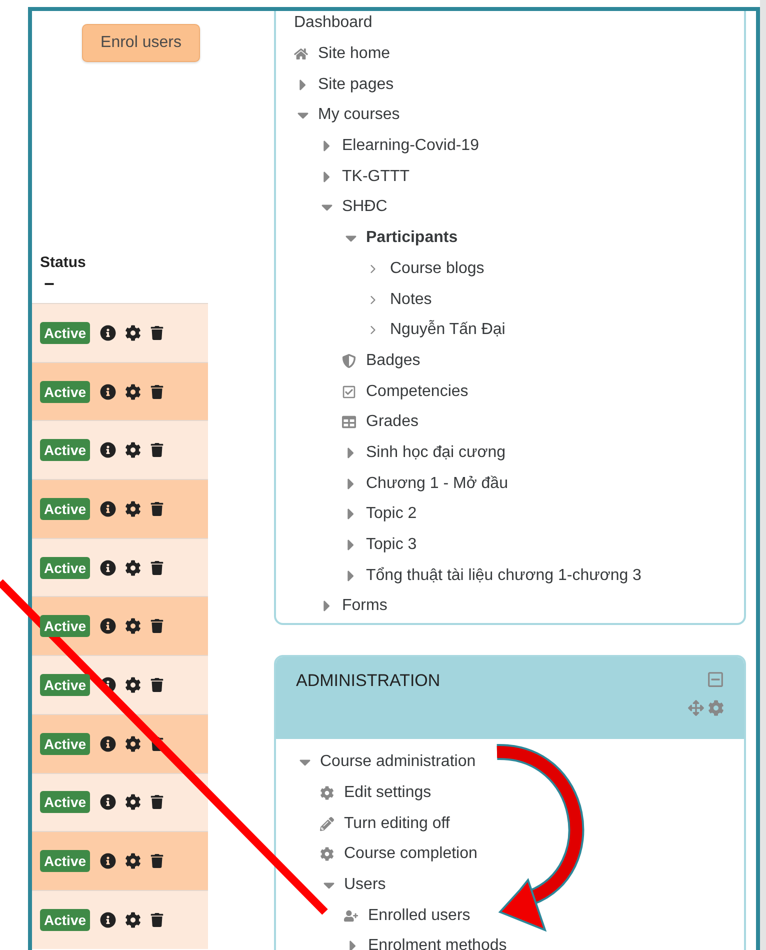 The height and width of the screenshot is (950, 766). What do you see at coordinates (376, 177) in the screenshot?
I see `nav-link: TK-GTTT` at bounding box center [376, 177].